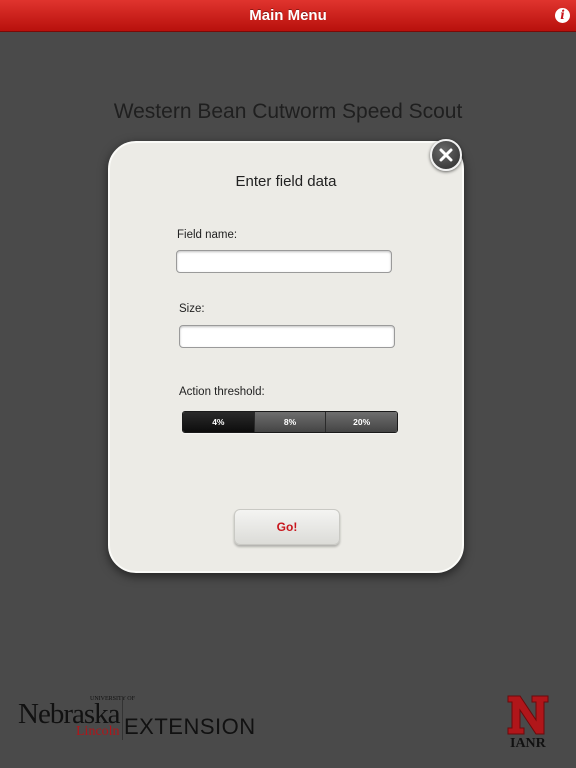 The height and width of the screenshot is (768, 576). What do you see at coordinates (284, 261) in the screenshot?
I see `field-name-input` at bounding box center [284, 261].